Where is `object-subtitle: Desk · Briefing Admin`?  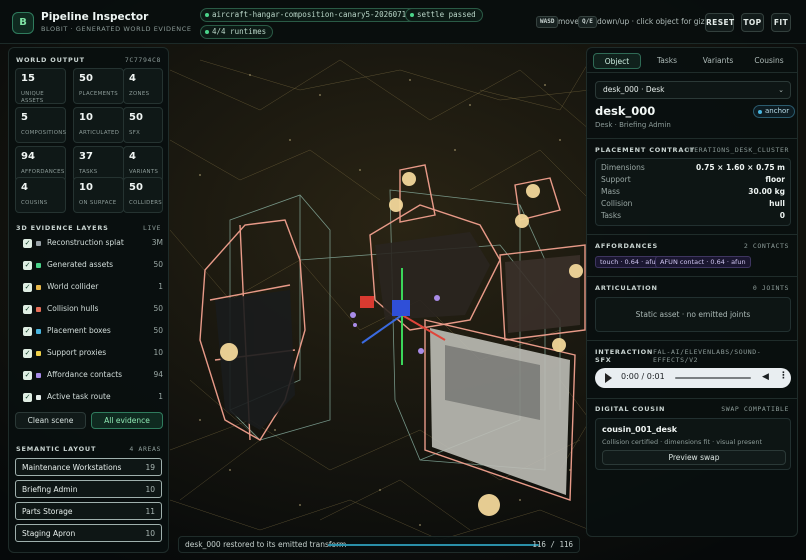 object-subtitle: Desk · Briefing Admin is located at coordinates (633, 125).